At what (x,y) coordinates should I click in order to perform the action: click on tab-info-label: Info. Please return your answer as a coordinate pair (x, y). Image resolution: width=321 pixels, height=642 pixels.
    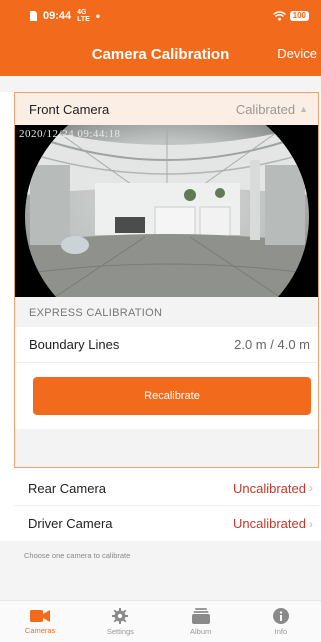
    Looking at the image, I should click on (281, 631).